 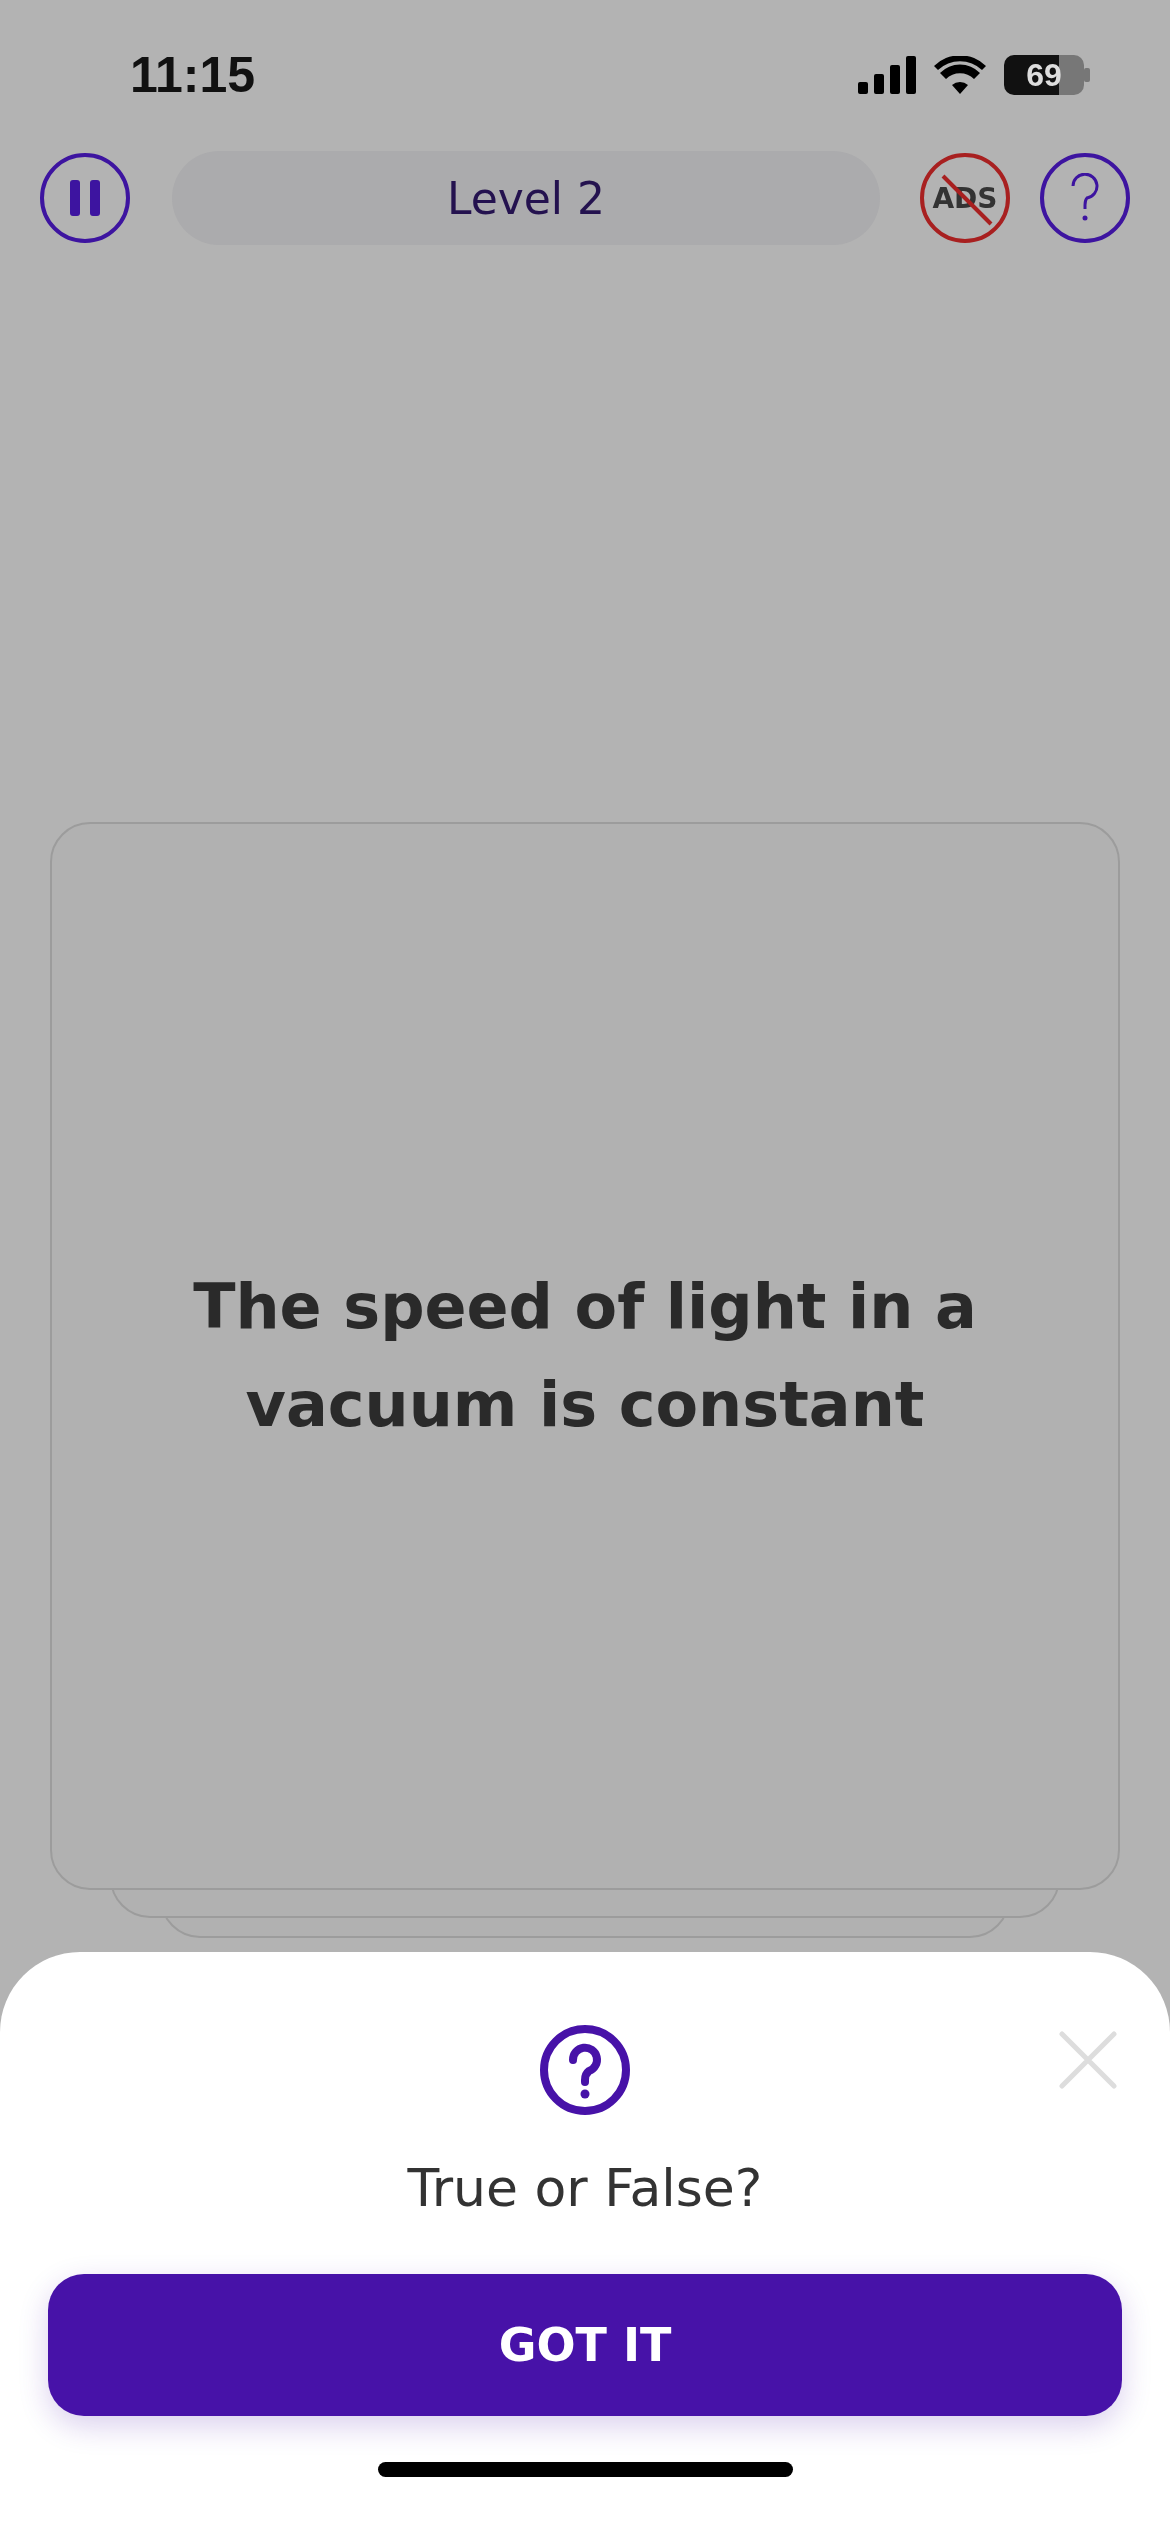 I want to click on question-mark-icon, so click(x=1085, y=198).